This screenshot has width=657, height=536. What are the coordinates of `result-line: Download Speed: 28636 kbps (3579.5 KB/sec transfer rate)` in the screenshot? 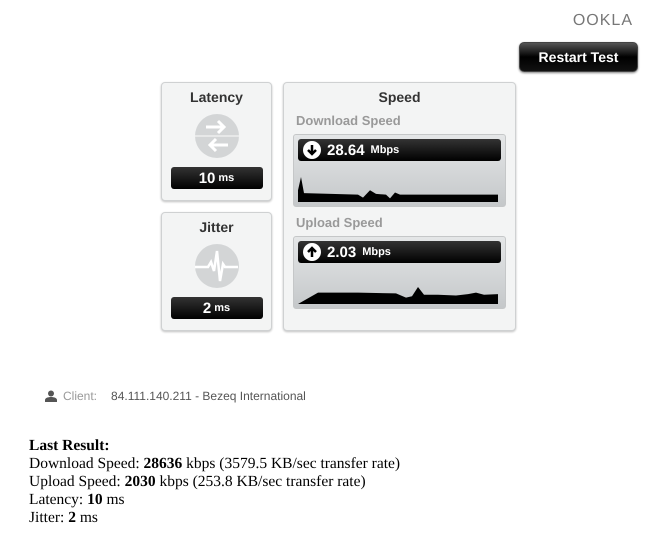 It's located at (215, 464).